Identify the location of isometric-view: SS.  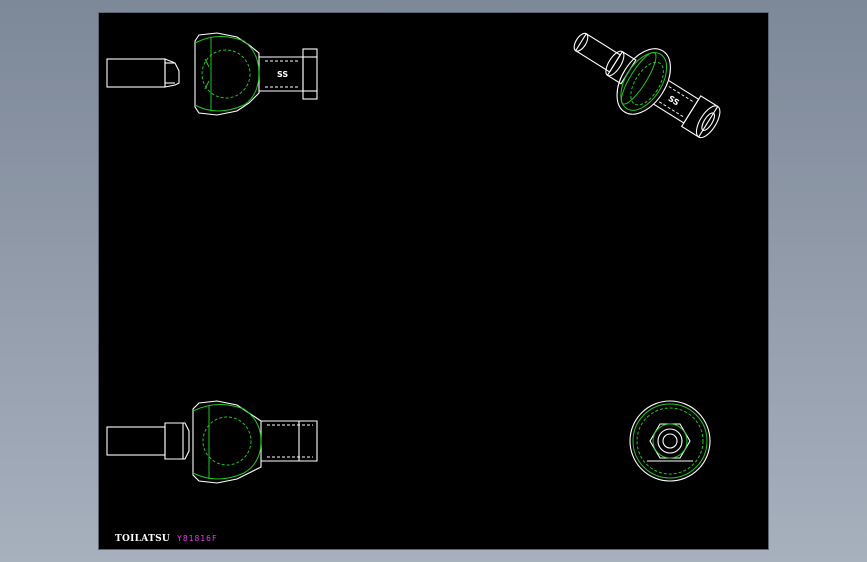
(647, 85).